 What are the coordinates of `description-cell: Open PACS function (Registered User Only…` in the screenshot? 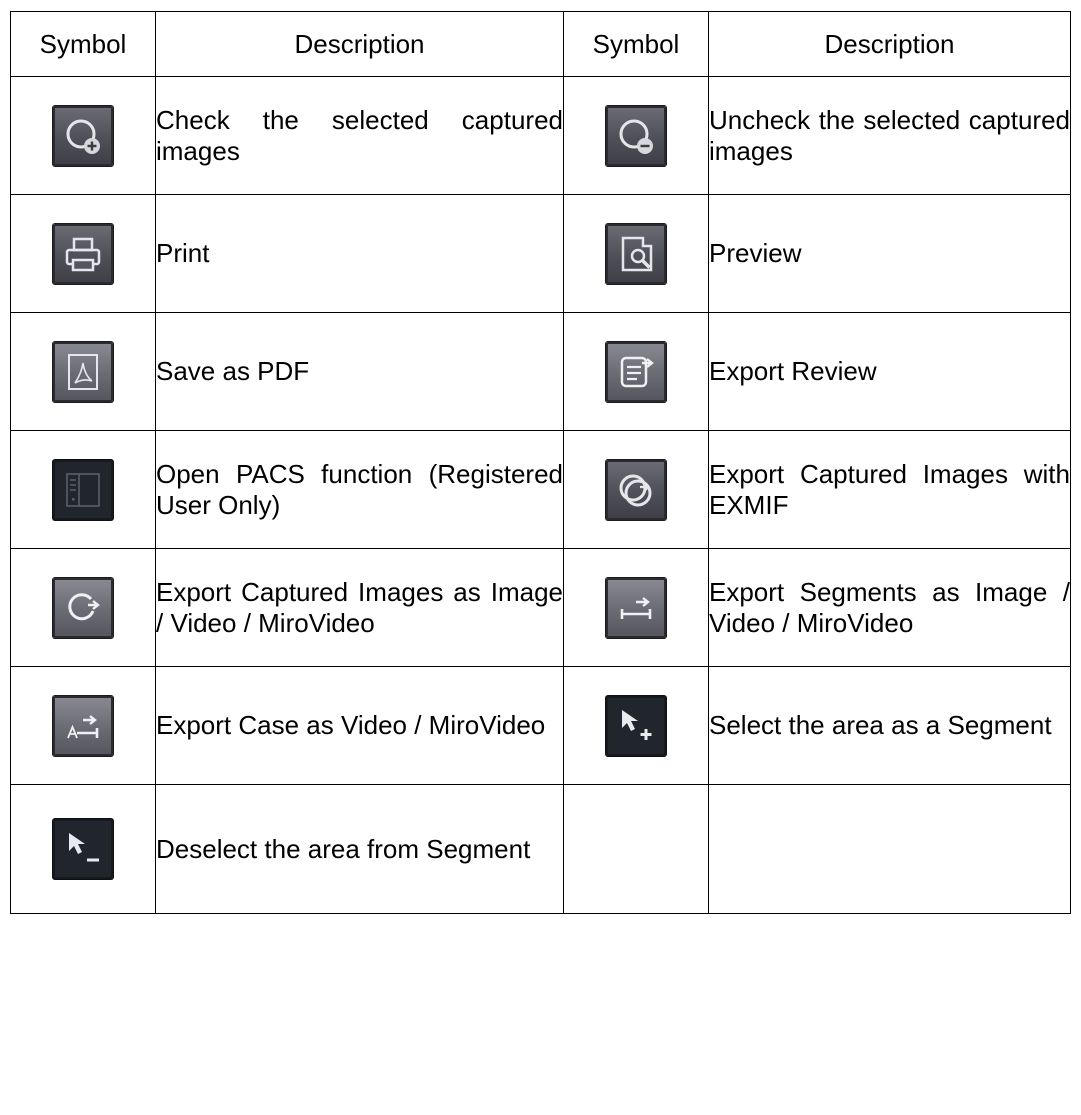 It's located at (359, 489).